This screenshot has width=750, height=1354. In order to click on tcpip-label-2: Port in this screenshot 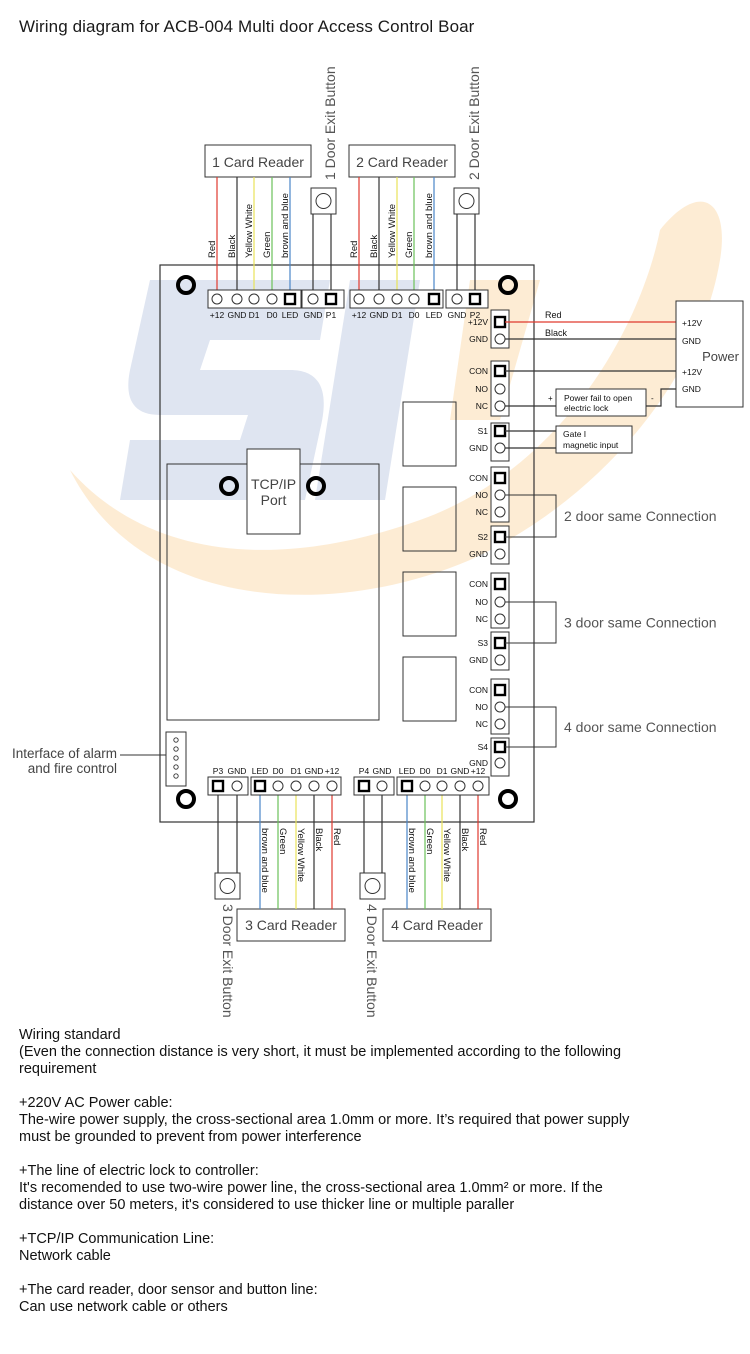, I will do `click(274, 500)`.